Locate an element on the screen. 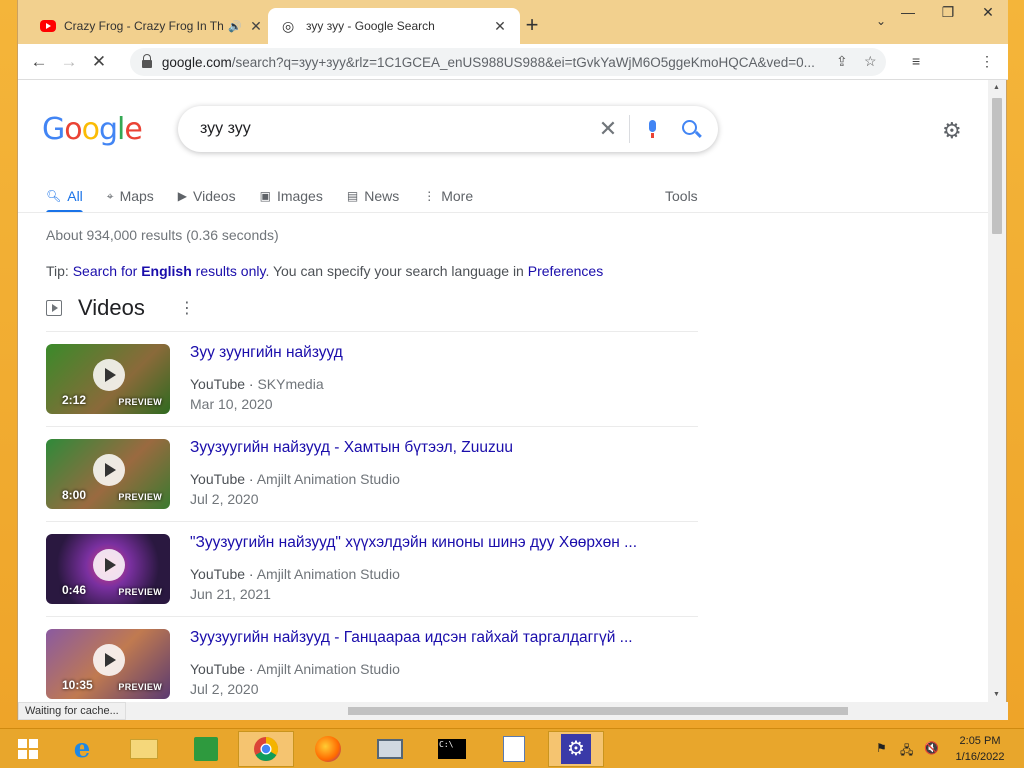 The image size is (1024, 768). tab-label: Images is located at coordinates (299, 196).